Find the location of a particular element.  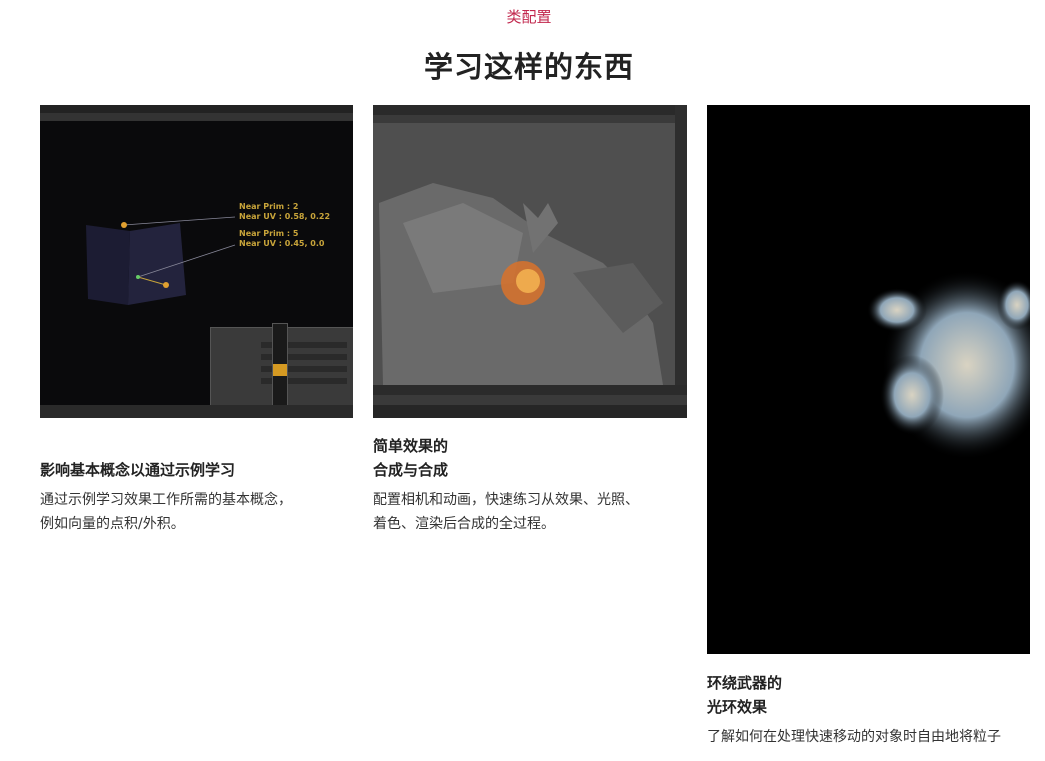

viewport-illustration is located at coordinates (524, 254).